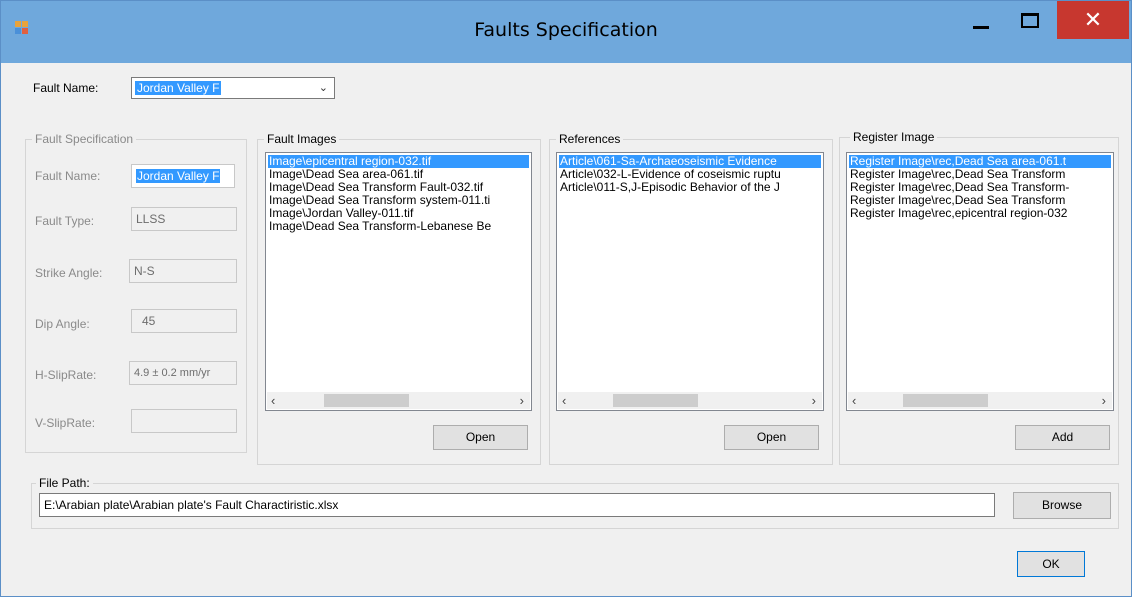  Describe the element at coordinates (981, 27) in the screenshot. I see `minimize-icon` at that location.